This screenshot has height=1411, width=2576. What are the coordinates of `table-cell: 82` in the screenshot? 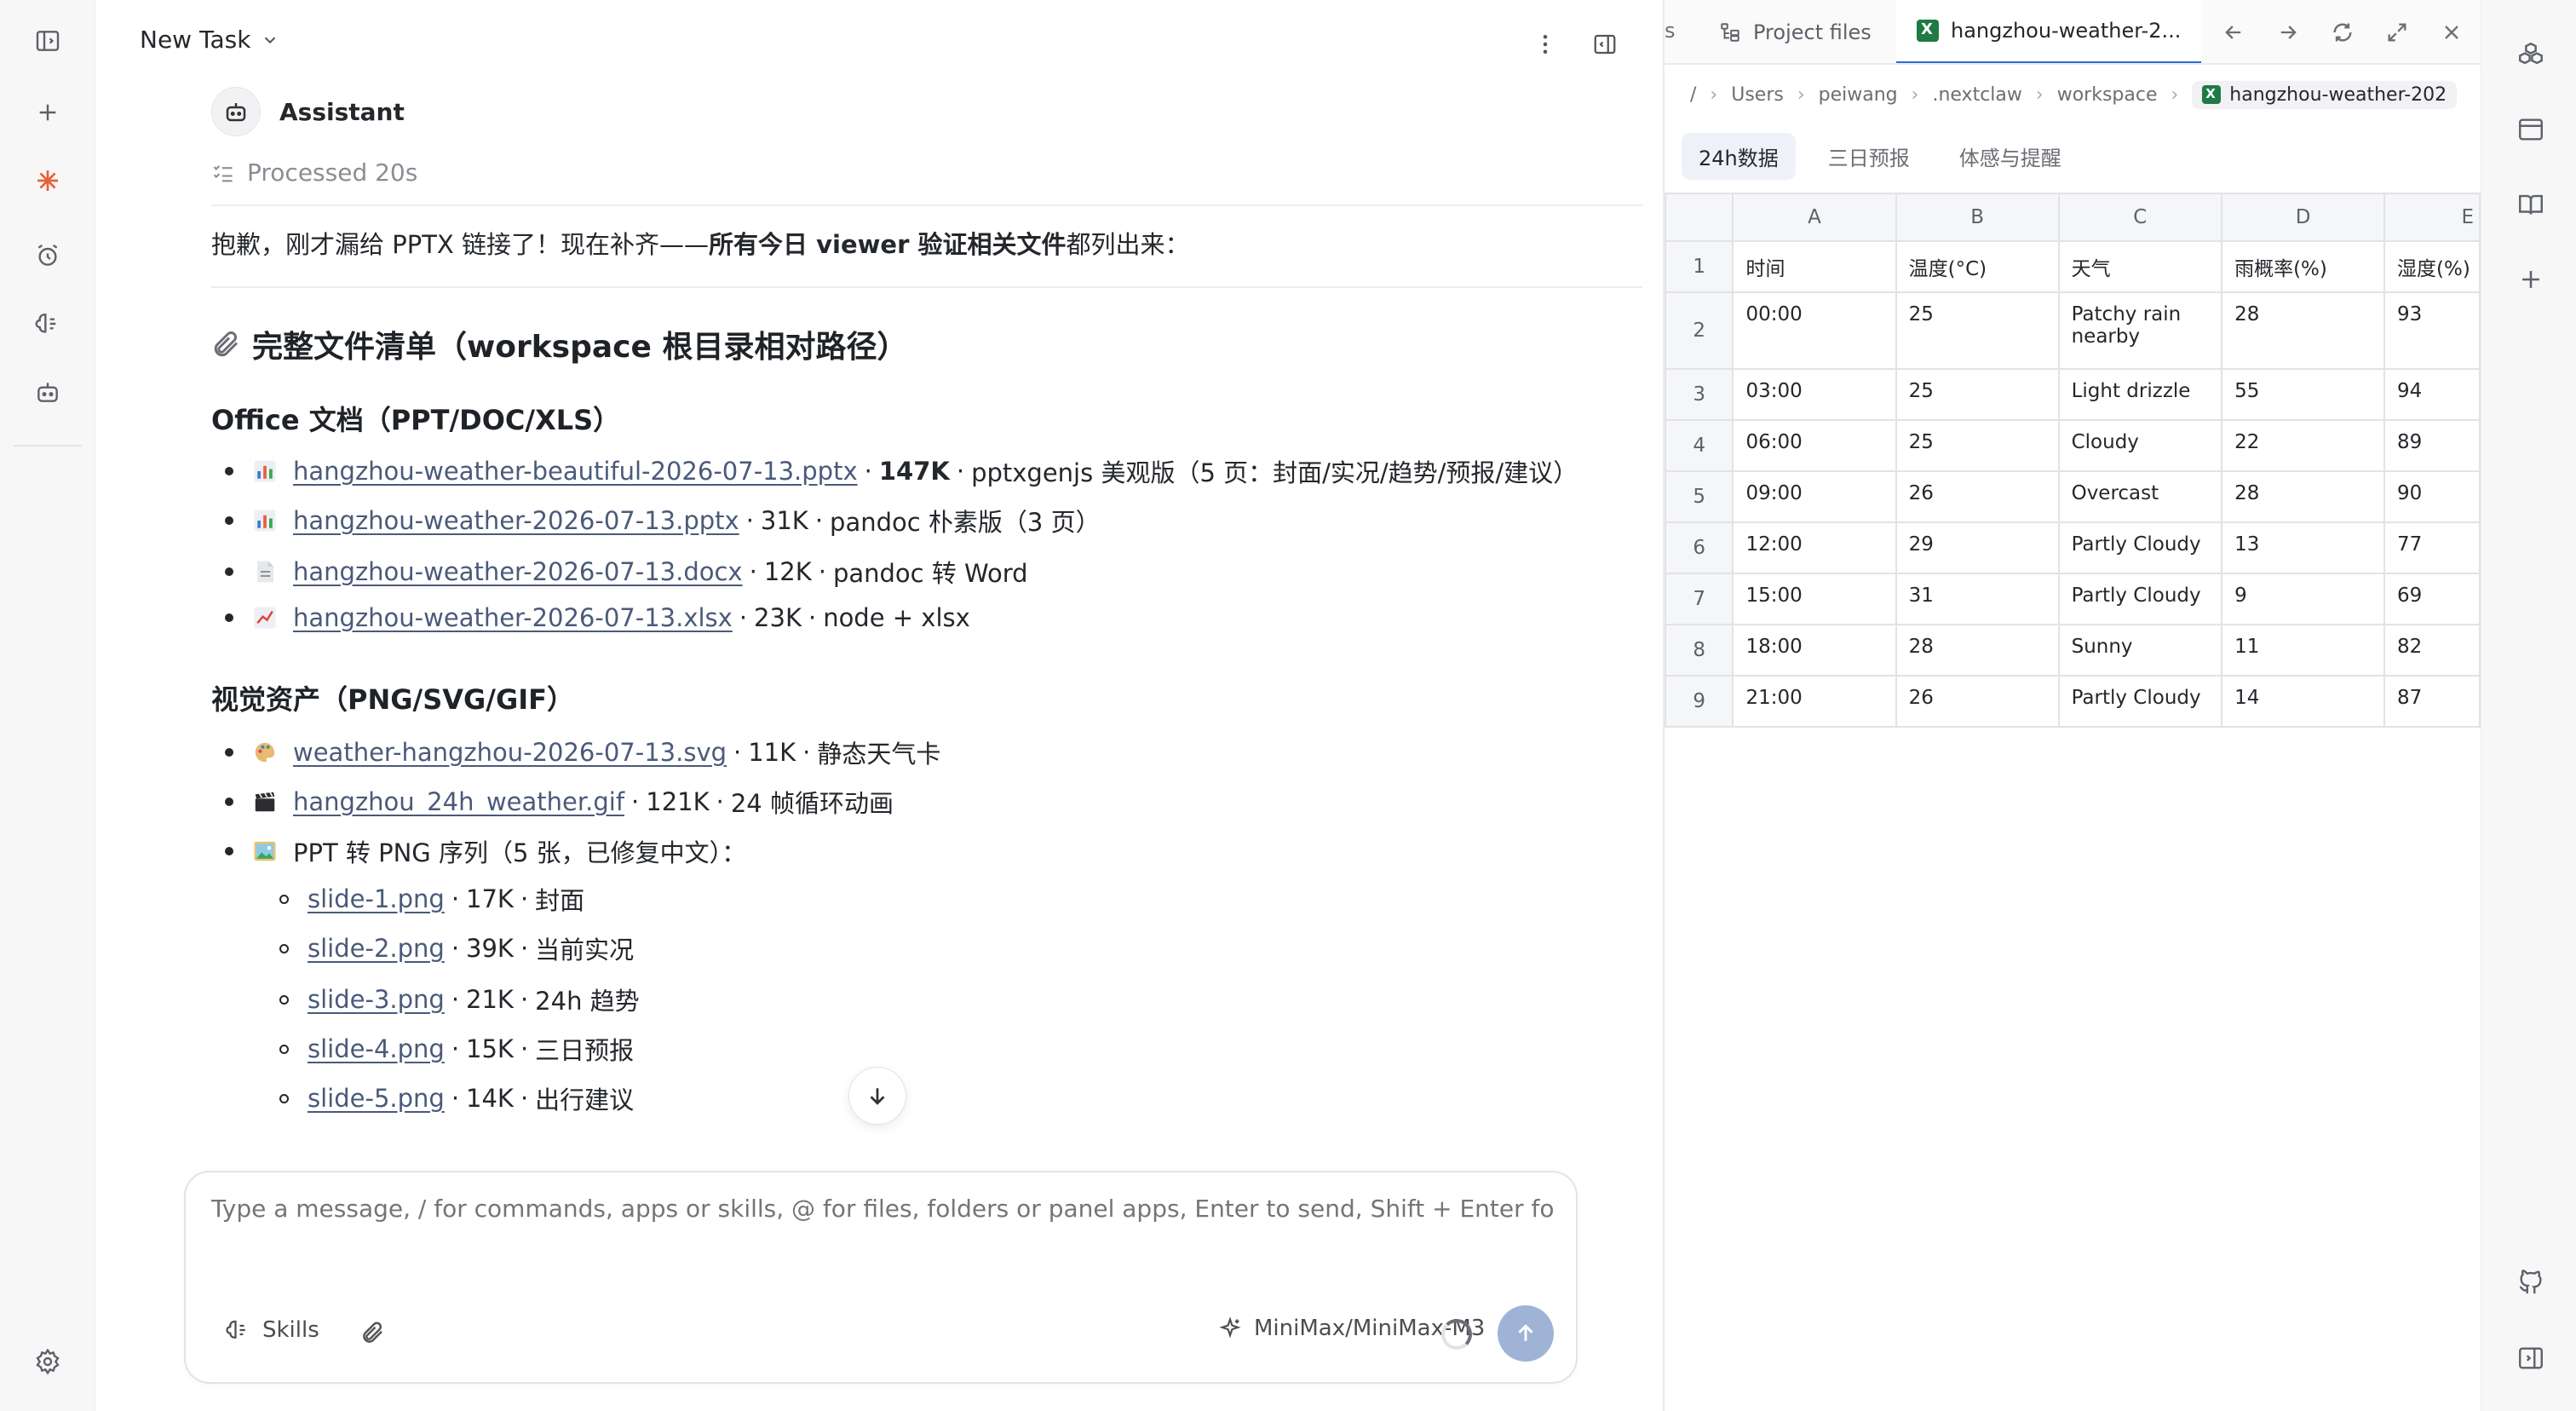 It's located at (2432, 650).